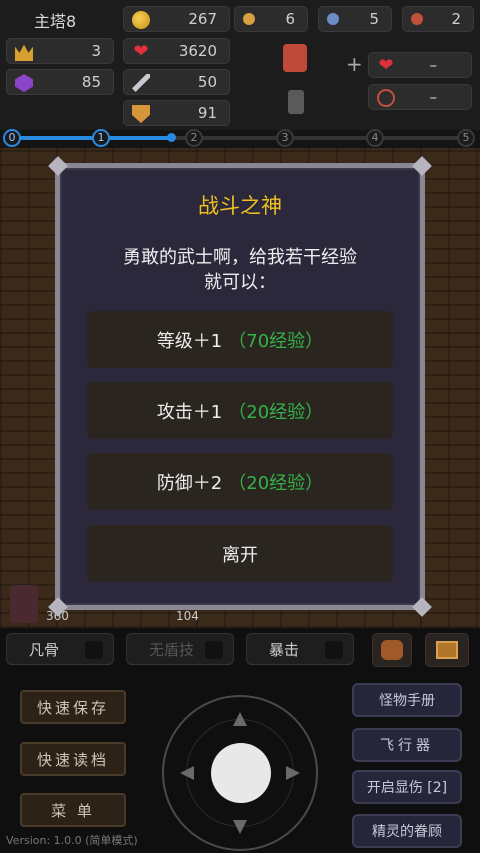  Describe the element at coordinates (438, 19) in the screenshot. I see `red-key-stat: 2` at that location.